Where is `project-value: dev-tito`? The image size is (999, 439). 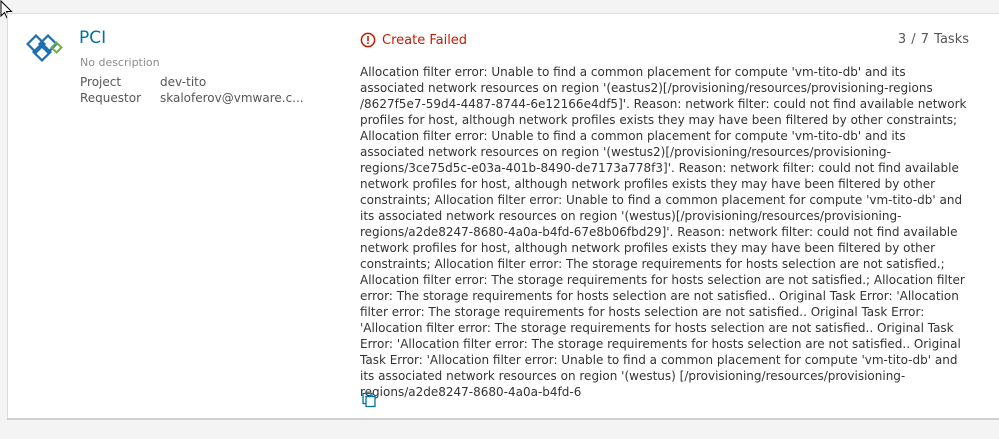 project-value: dev-tito is located at coordinates (183, 82).